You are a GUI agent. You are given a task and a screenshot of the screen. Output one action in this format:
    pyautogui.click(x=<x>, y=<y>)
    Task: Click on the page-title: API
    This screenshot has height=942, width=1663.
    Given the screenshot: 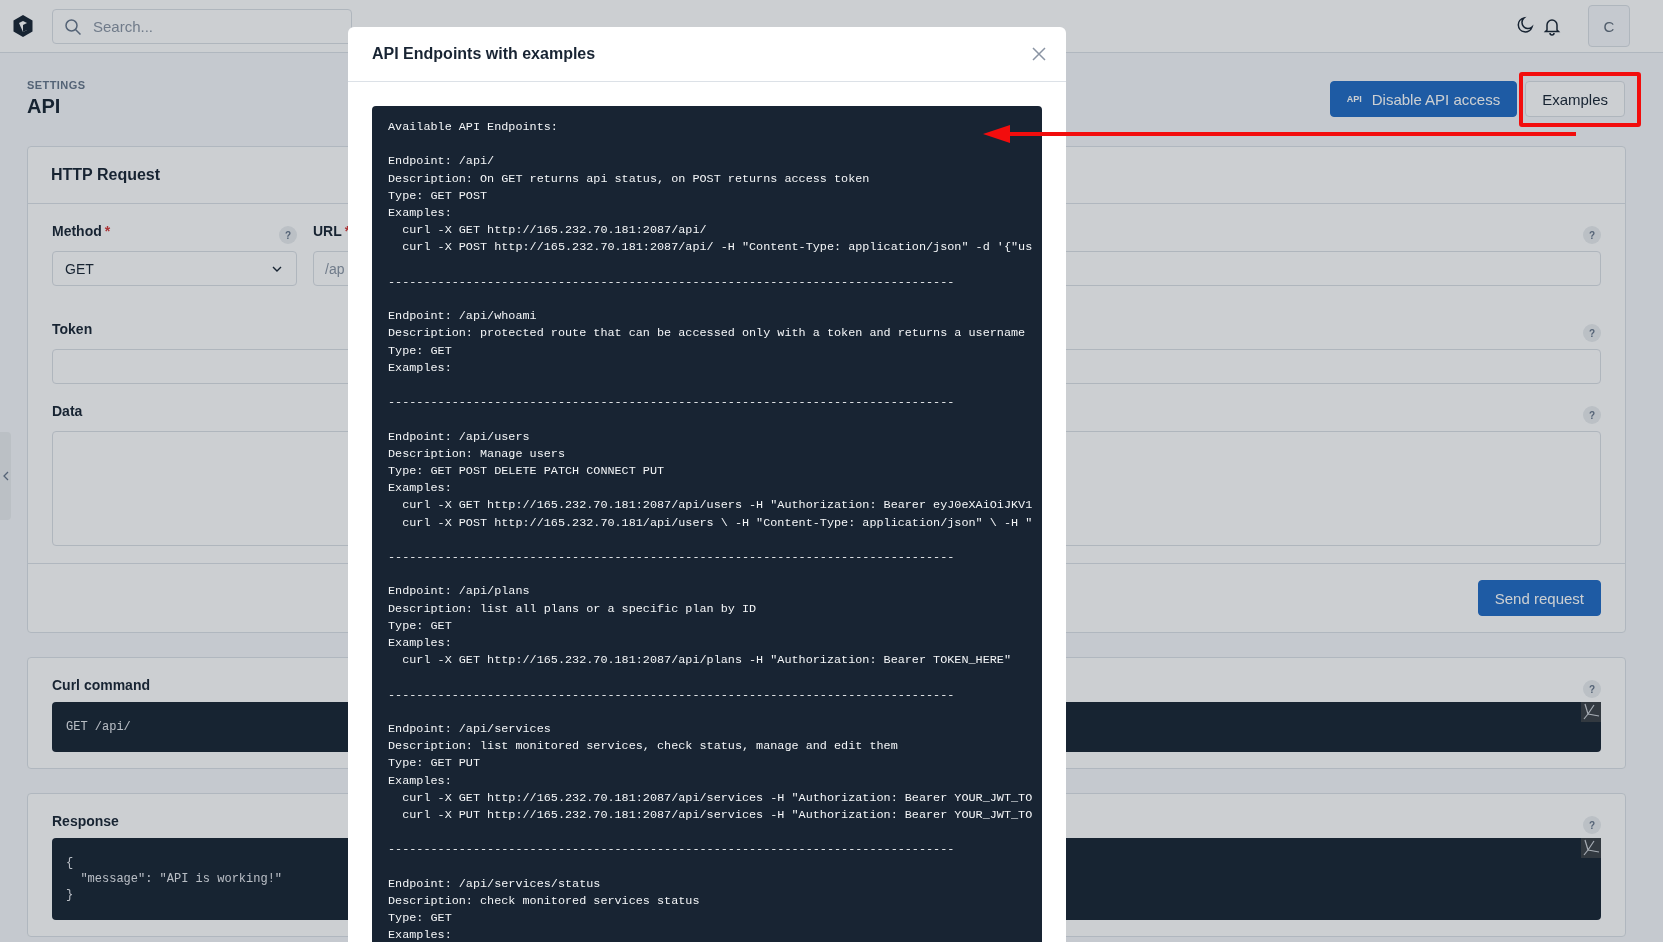 What is the action you would take?
    pyautogui.click(x=44, y=106)
    